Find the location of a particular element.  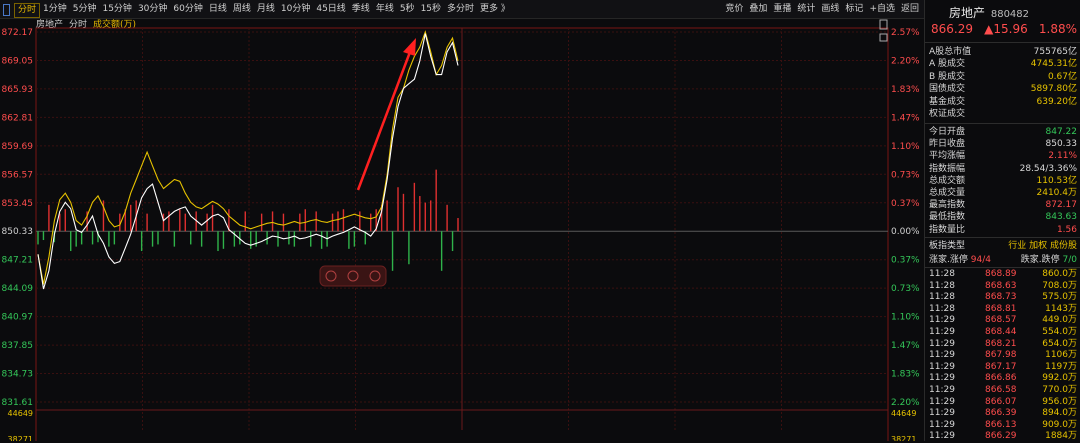

period-tab: 5秒 is located at coordinates (407, 10).